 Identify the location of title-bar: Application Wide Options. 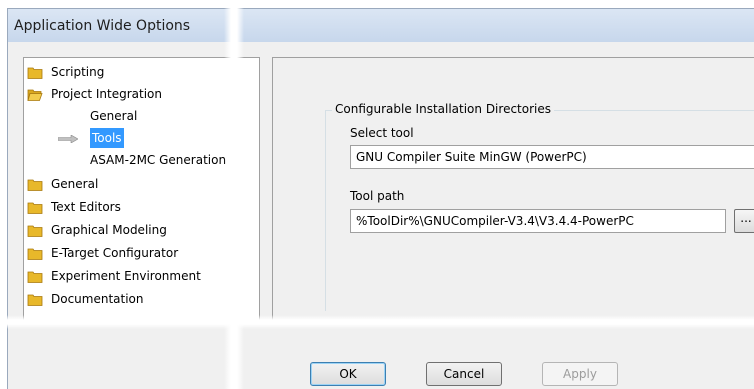
(381, 25).